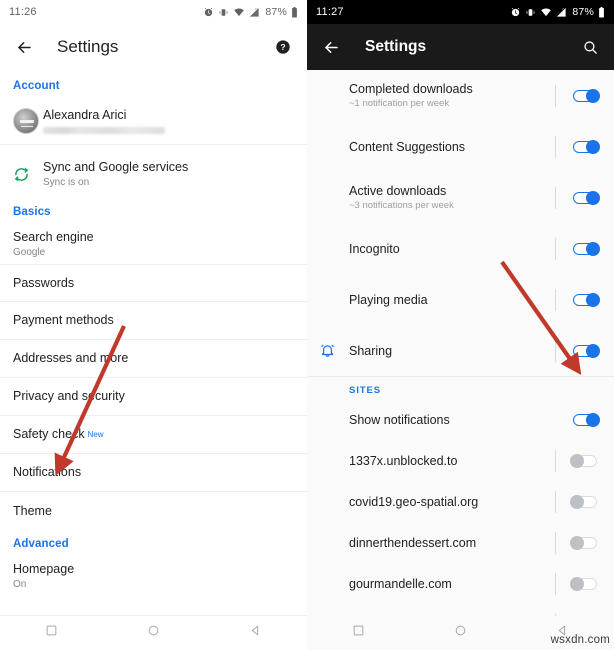  What do you see at coordinates (371, 350) in the screenshot?
I see `row-title: Sharing` at bounding box center [371, 350].